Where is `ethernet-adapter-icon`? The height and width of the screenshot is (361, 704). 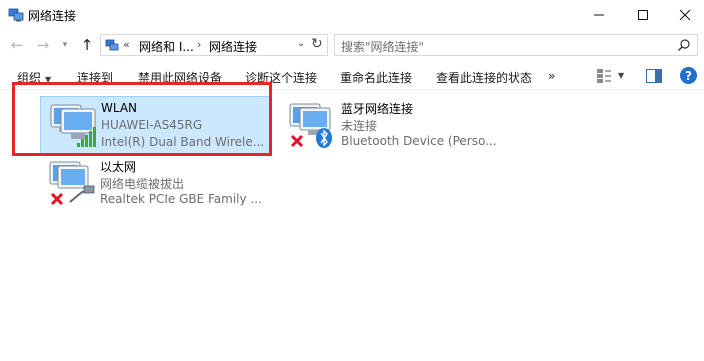 ethernet-adapter-icon is located at coordinates (72, 183).